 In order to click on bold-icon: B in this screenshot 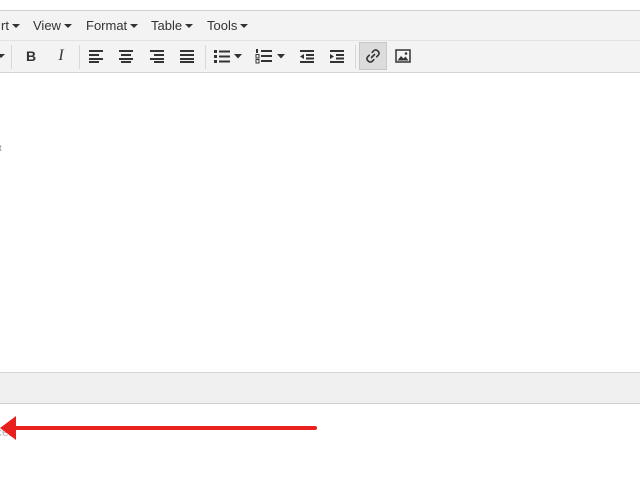, I will do `click(31, 56)`.